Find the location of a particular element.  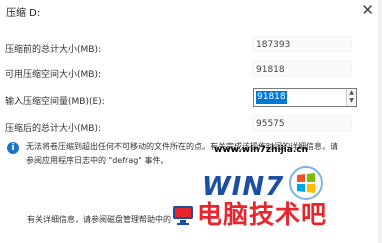

total-size-before-label: 压缩前的总计大小(MB): is located at coordinates (53, 50).